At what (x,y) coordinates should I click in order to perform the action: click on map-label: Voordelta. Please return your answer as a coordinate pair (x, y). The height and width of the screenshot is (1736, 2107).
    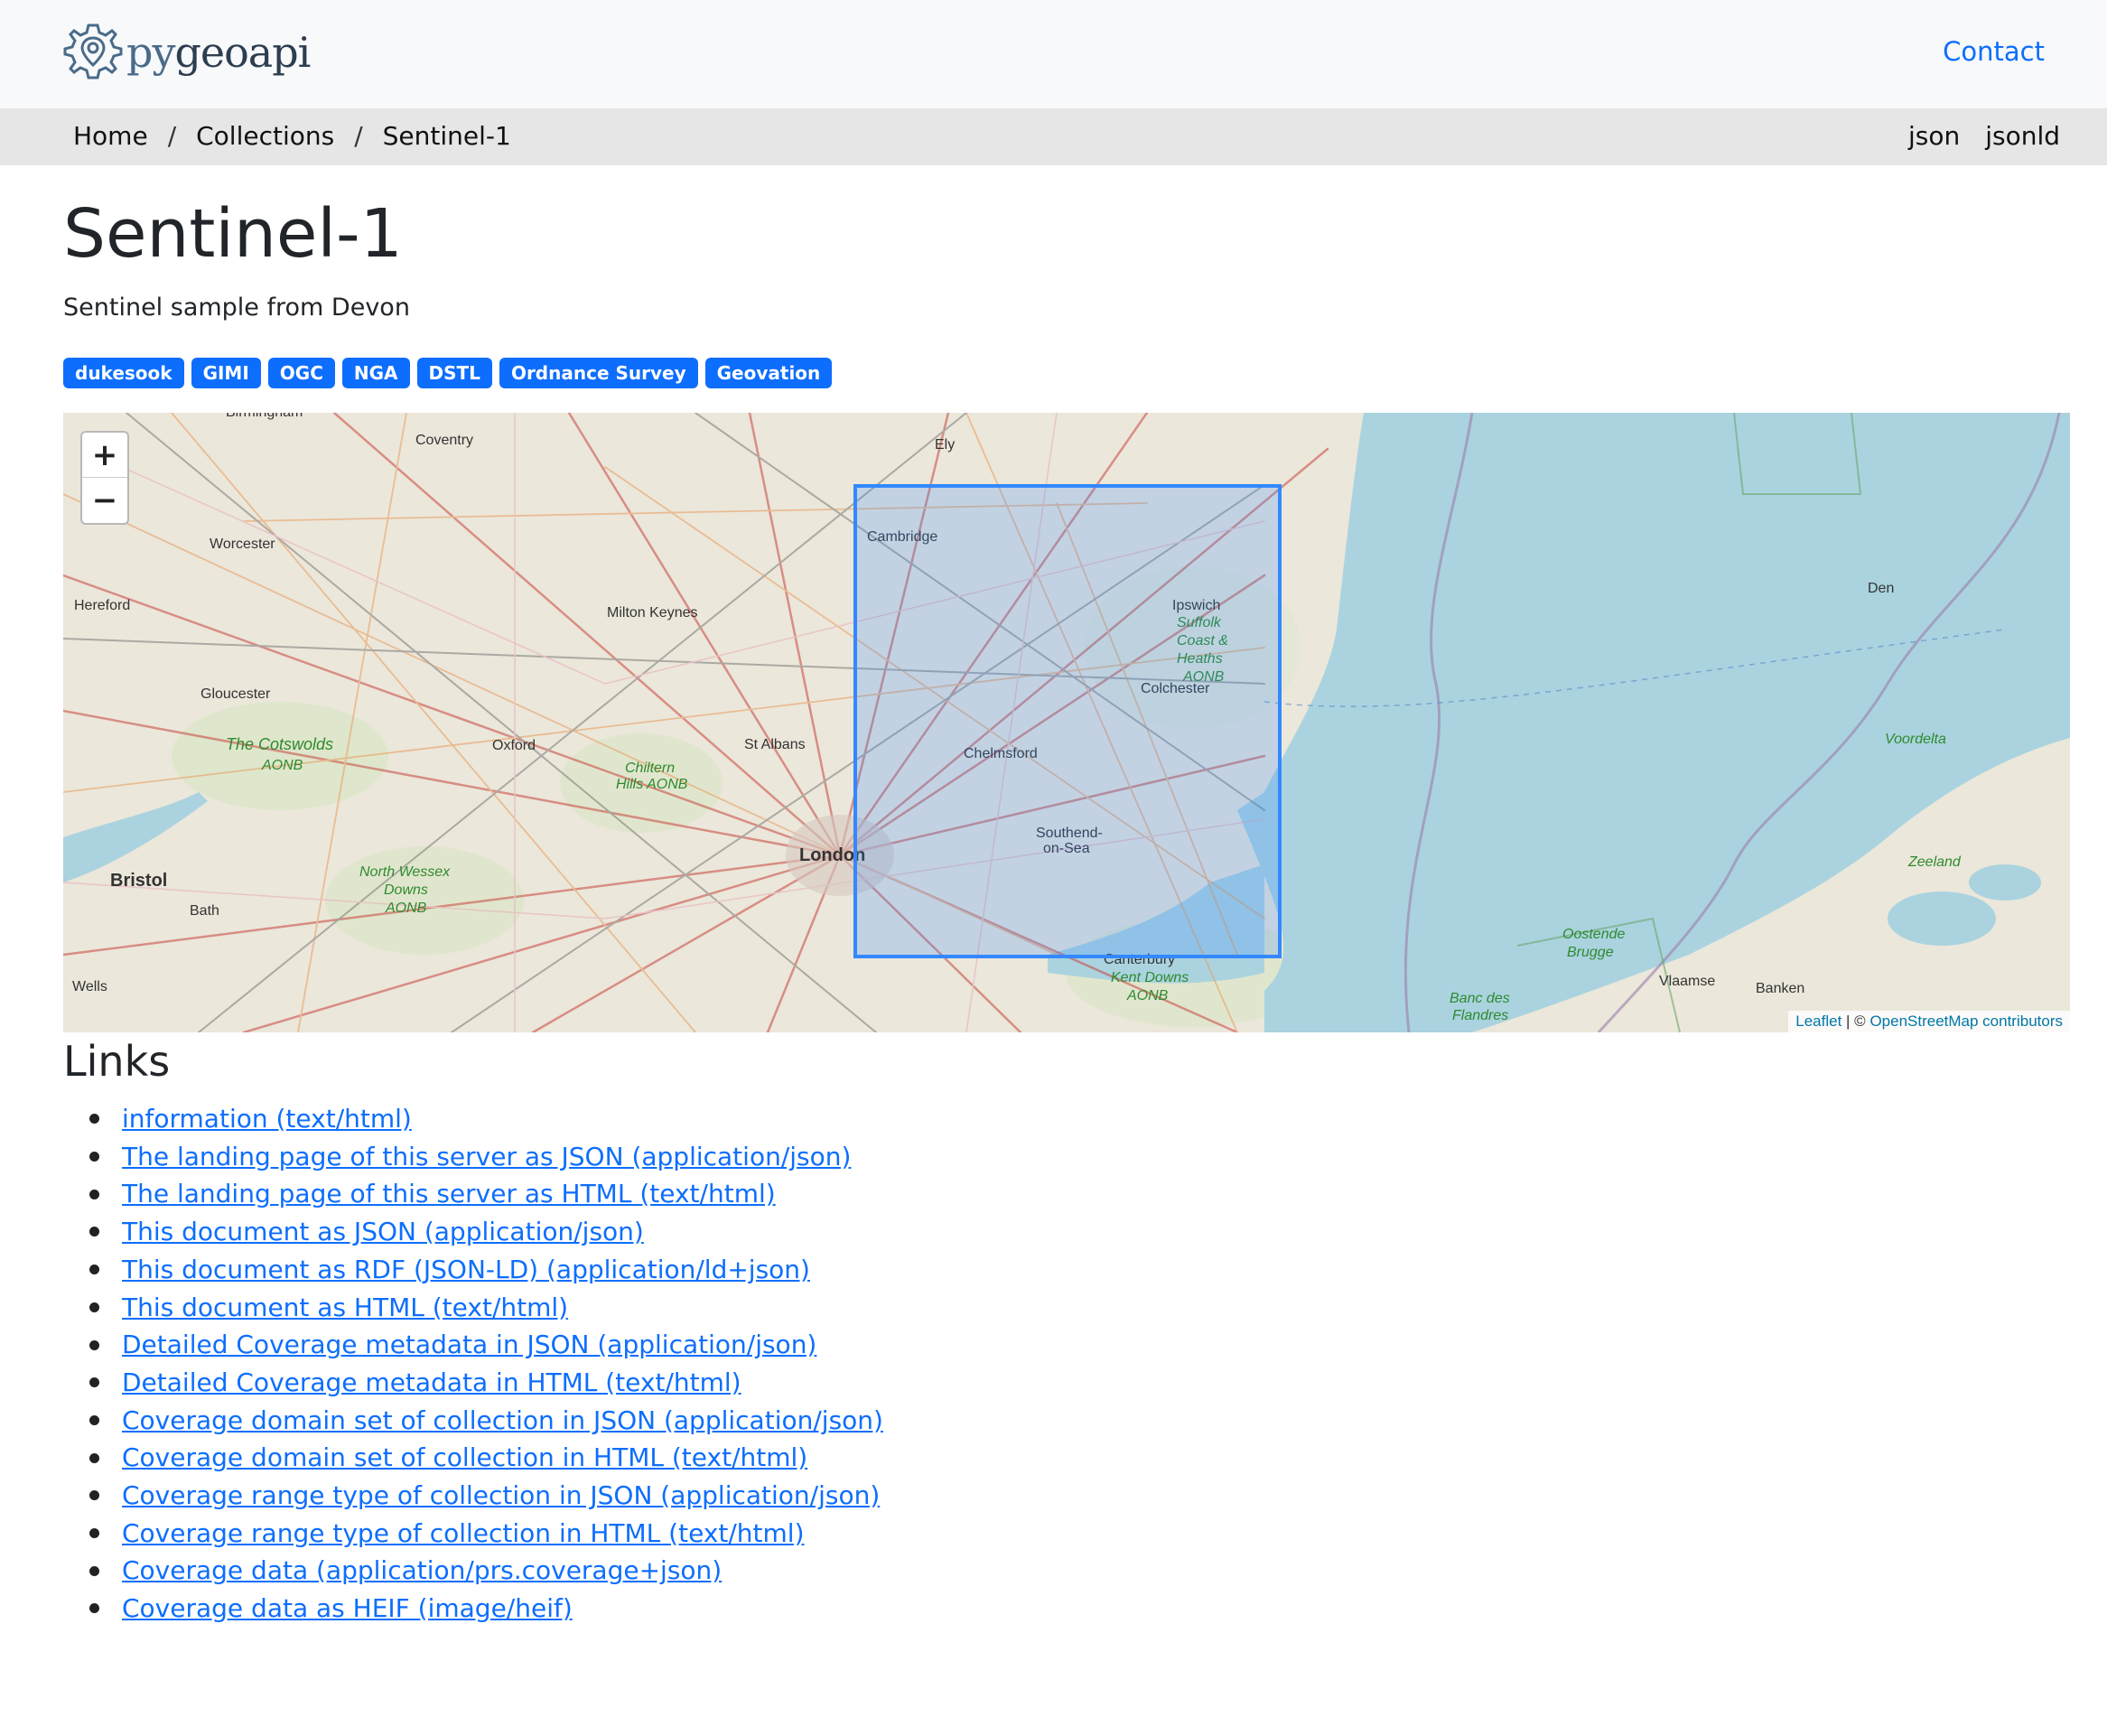
    Looking at the image, I should click on (1915, 739).